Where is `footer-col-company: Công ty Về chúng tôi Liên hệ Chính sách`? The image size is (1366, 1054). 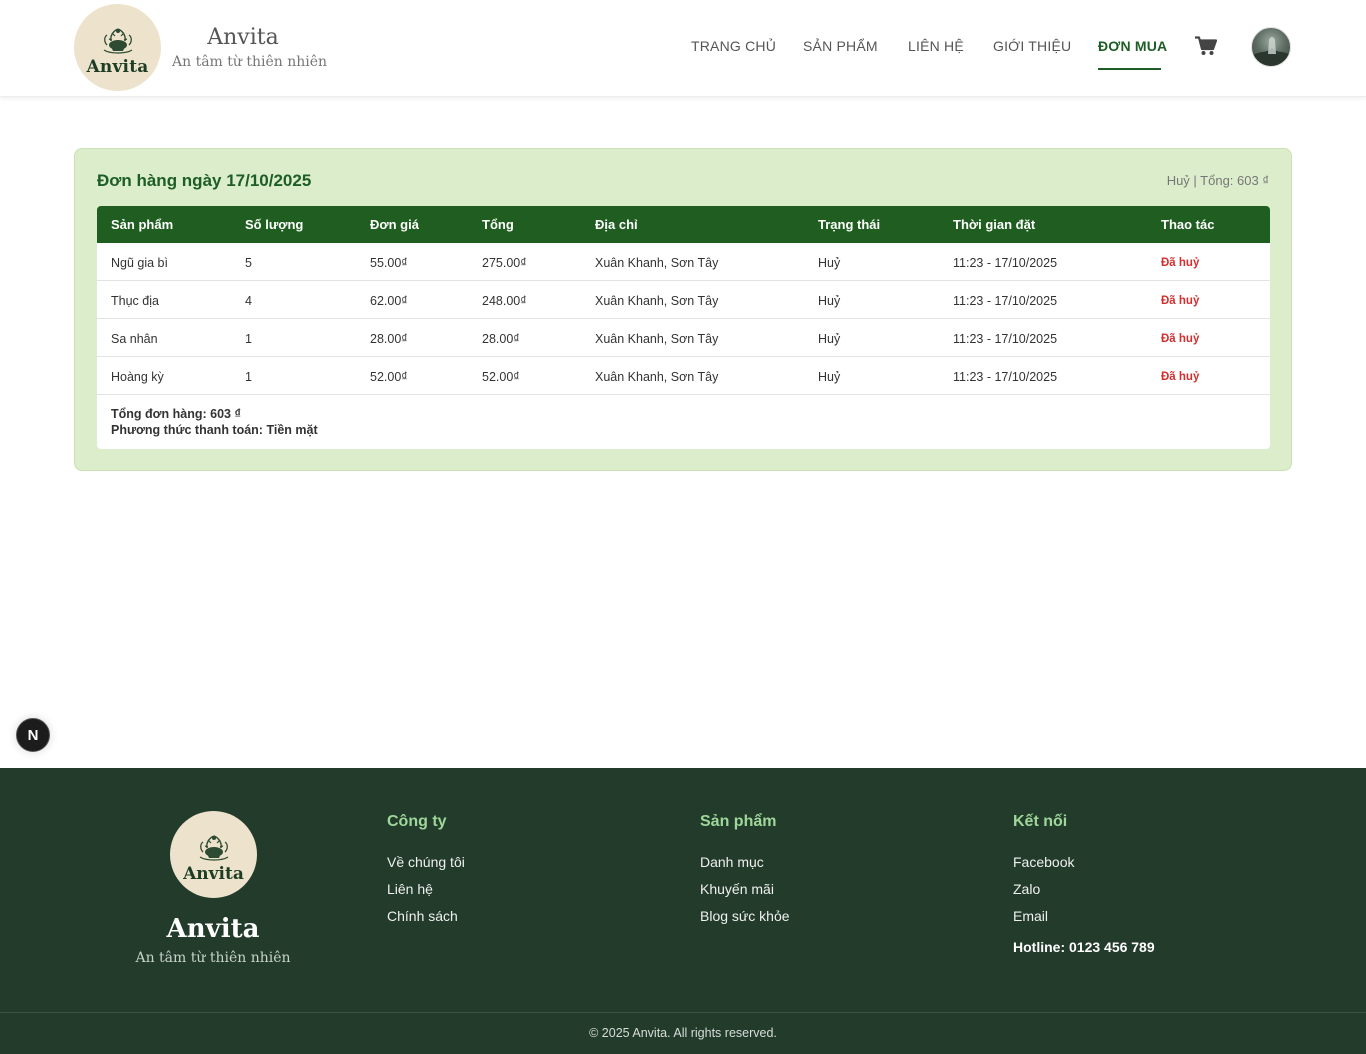 footer-col-company: Công ty Về chúng tôi Liên hệ Chính sách is located at coordinates (426, 870).